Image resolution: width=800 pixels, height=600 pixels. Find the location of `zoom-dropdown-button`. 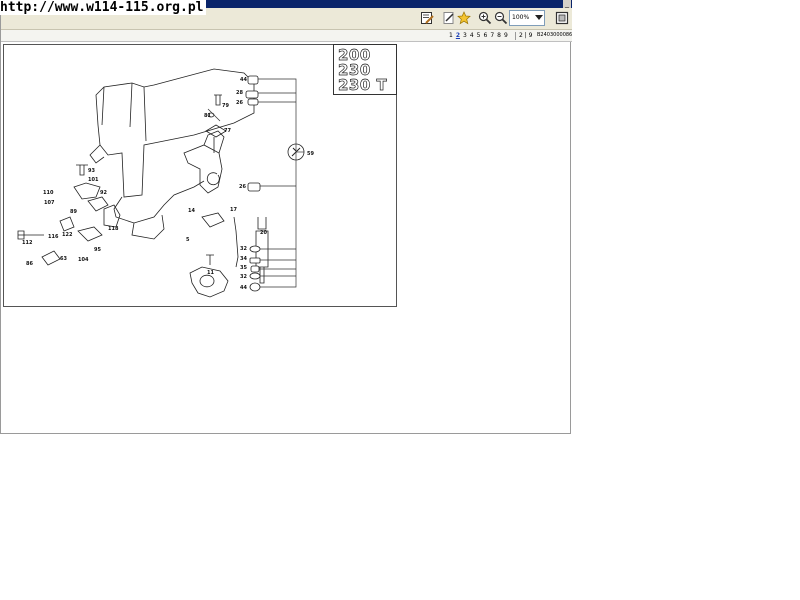

zoom-dropdown-button is located at coordinates (539, 18).